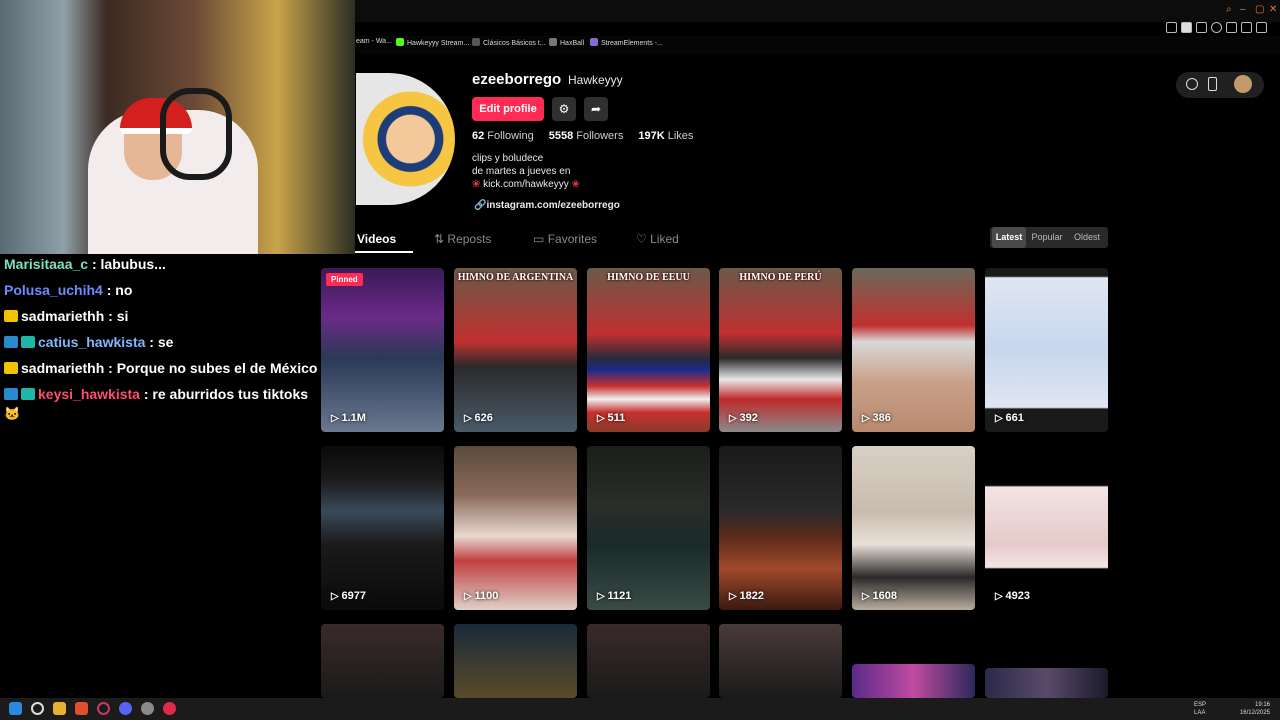 This screenshot has width=1280, height=720. What do you see at coordinates (59, 708) in the screenshot?
I see `file-explorer-icon` at bounding box center [59, 708].